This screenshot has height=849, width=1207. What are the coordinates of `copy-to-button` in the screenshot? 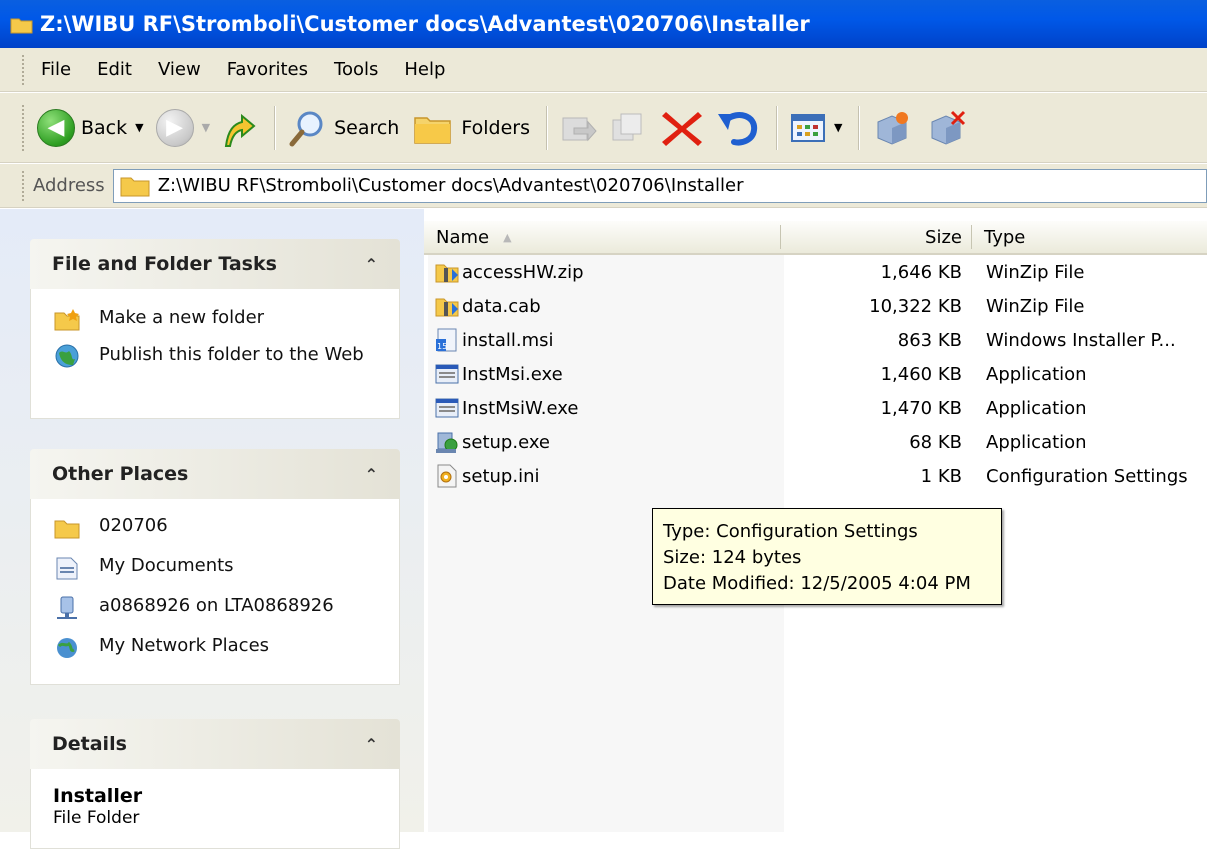 It's located at (629, 128).